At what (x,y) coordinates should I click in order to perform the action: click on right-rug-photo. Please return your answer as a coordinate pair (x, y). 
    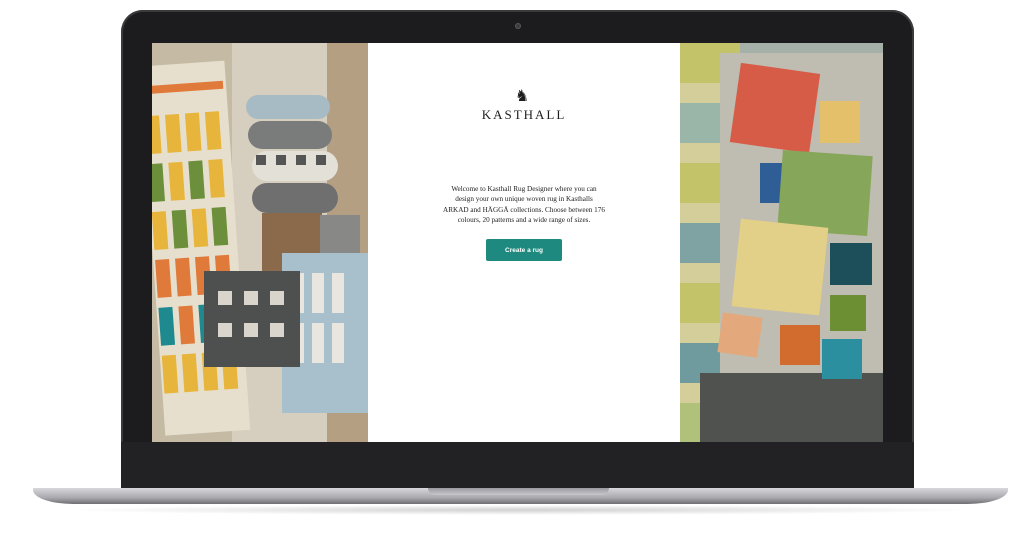
    Looking at the image, I should click on (781, 242).